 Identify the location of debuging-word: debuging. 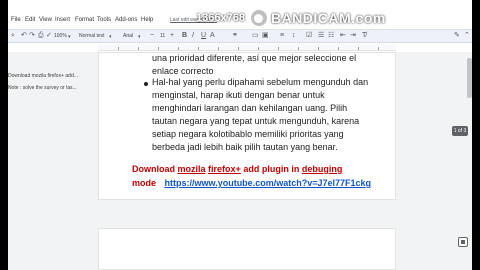
(322, 169).